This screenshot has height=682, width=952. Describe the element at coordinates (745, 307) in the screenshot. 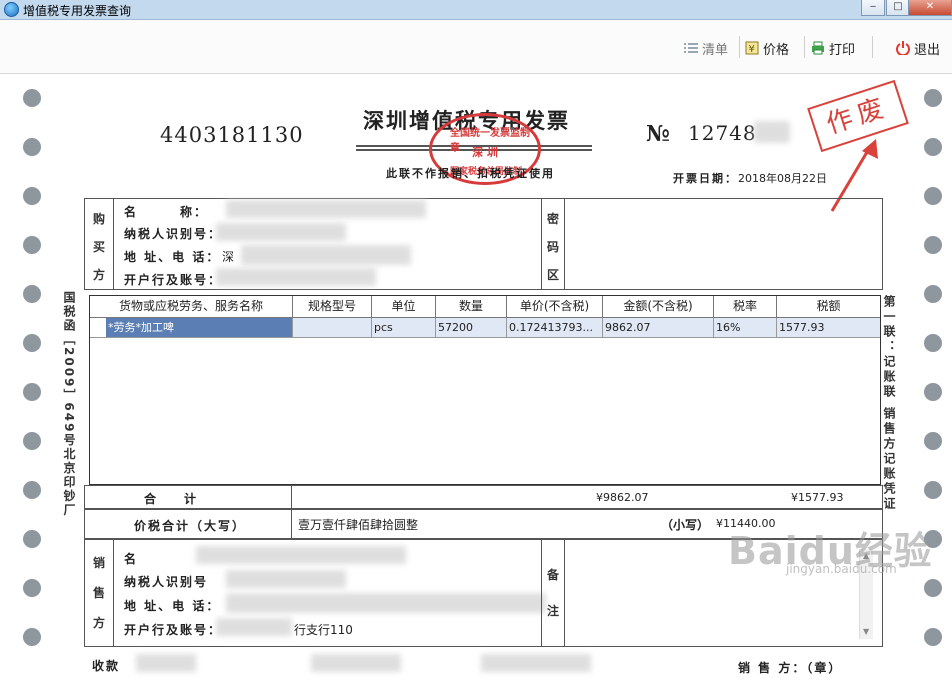

I see `column-header: 税率` at that location.